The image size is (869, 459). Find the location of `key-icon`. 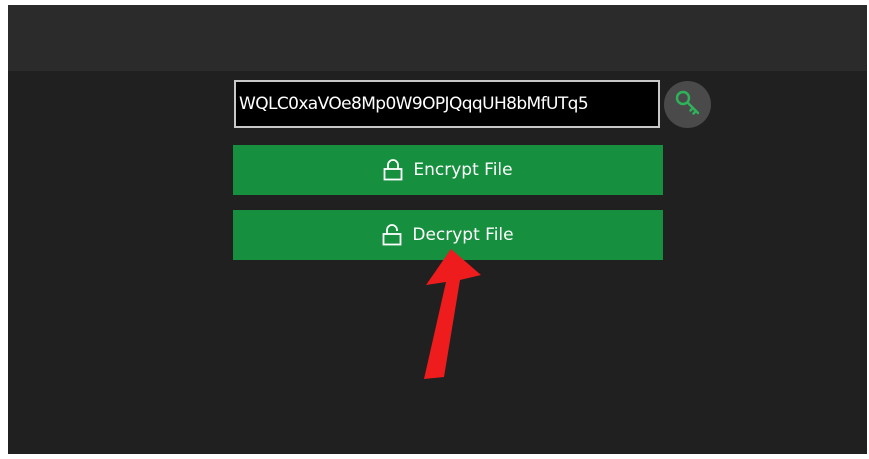

key-icon is located at coordinates (688, 105).